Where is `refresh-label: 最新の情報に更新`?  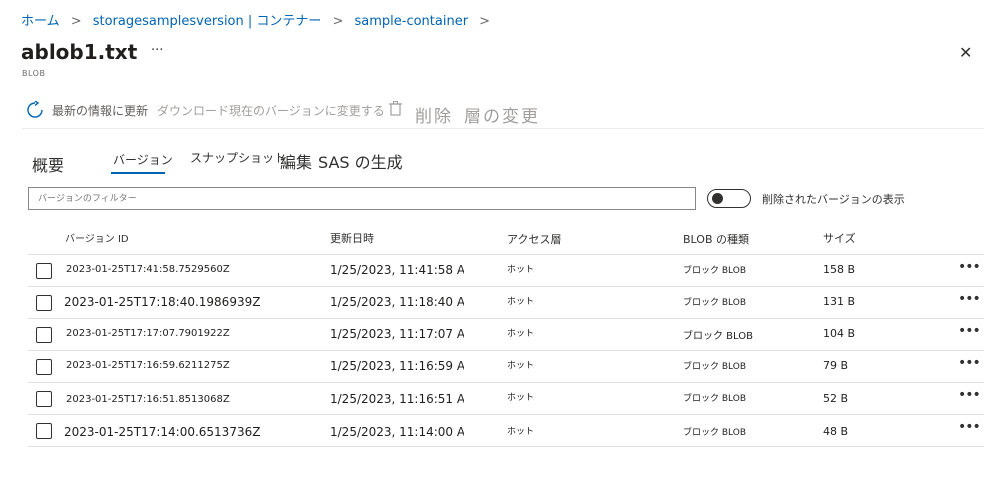
refresh-label: 最新の情報に更新 is located at coordinates (100, 111).